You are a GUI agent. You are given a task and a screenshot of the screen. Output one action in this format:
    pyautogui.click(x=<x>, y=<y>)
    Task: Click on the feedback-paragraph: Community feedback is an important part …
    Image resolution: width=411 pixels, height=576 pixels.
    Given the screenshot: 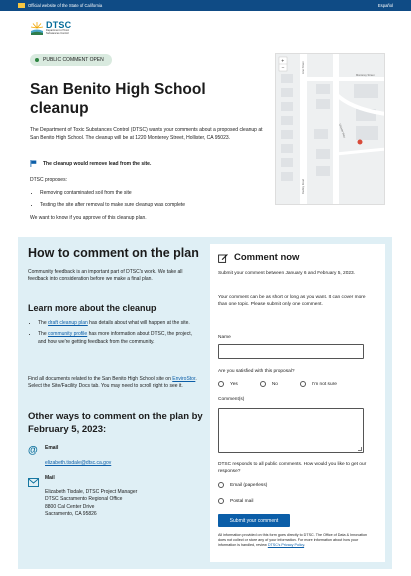 What is the action you would take?
    pyautogui.click(x=105, y=276)
    